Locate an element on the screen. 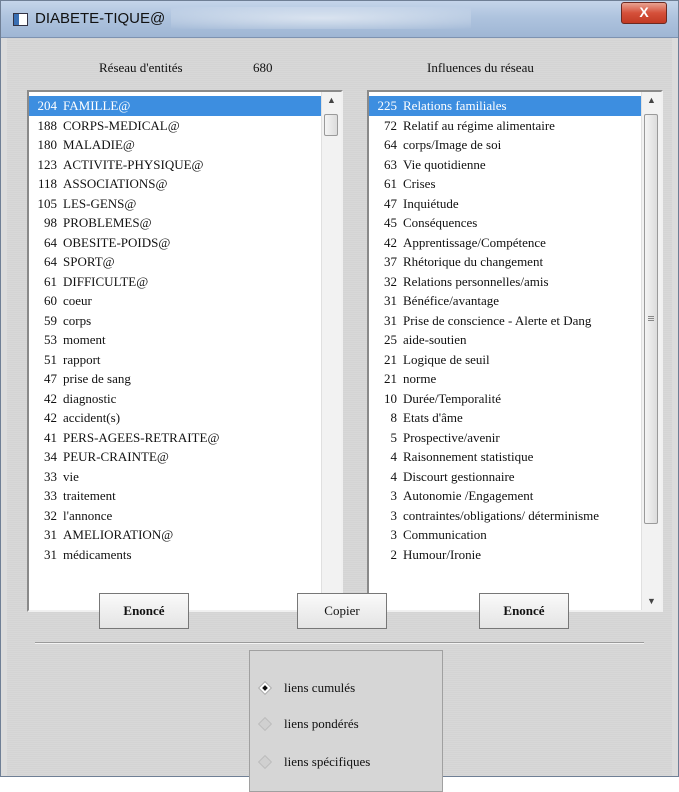 The width and height of the screenshot is (679, 792). list-item: 4 Raisonnement statistique is located at coordinates (505, 457).